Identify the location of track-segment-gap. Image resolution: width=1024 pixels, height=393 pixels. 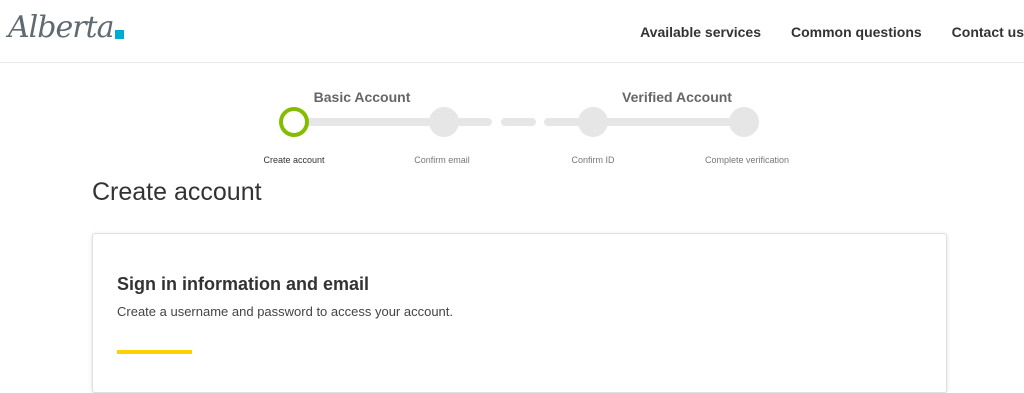
(518, 122).